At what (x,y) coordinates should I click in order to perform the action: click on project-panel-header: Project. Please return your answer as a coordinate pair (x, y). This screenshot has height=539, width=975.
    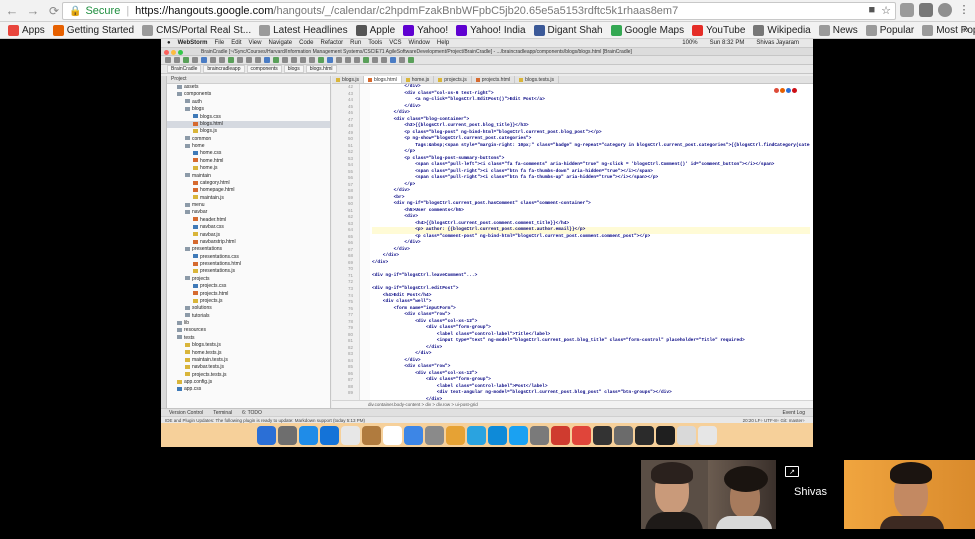
    Looking at the image, I should click on (248, 80).